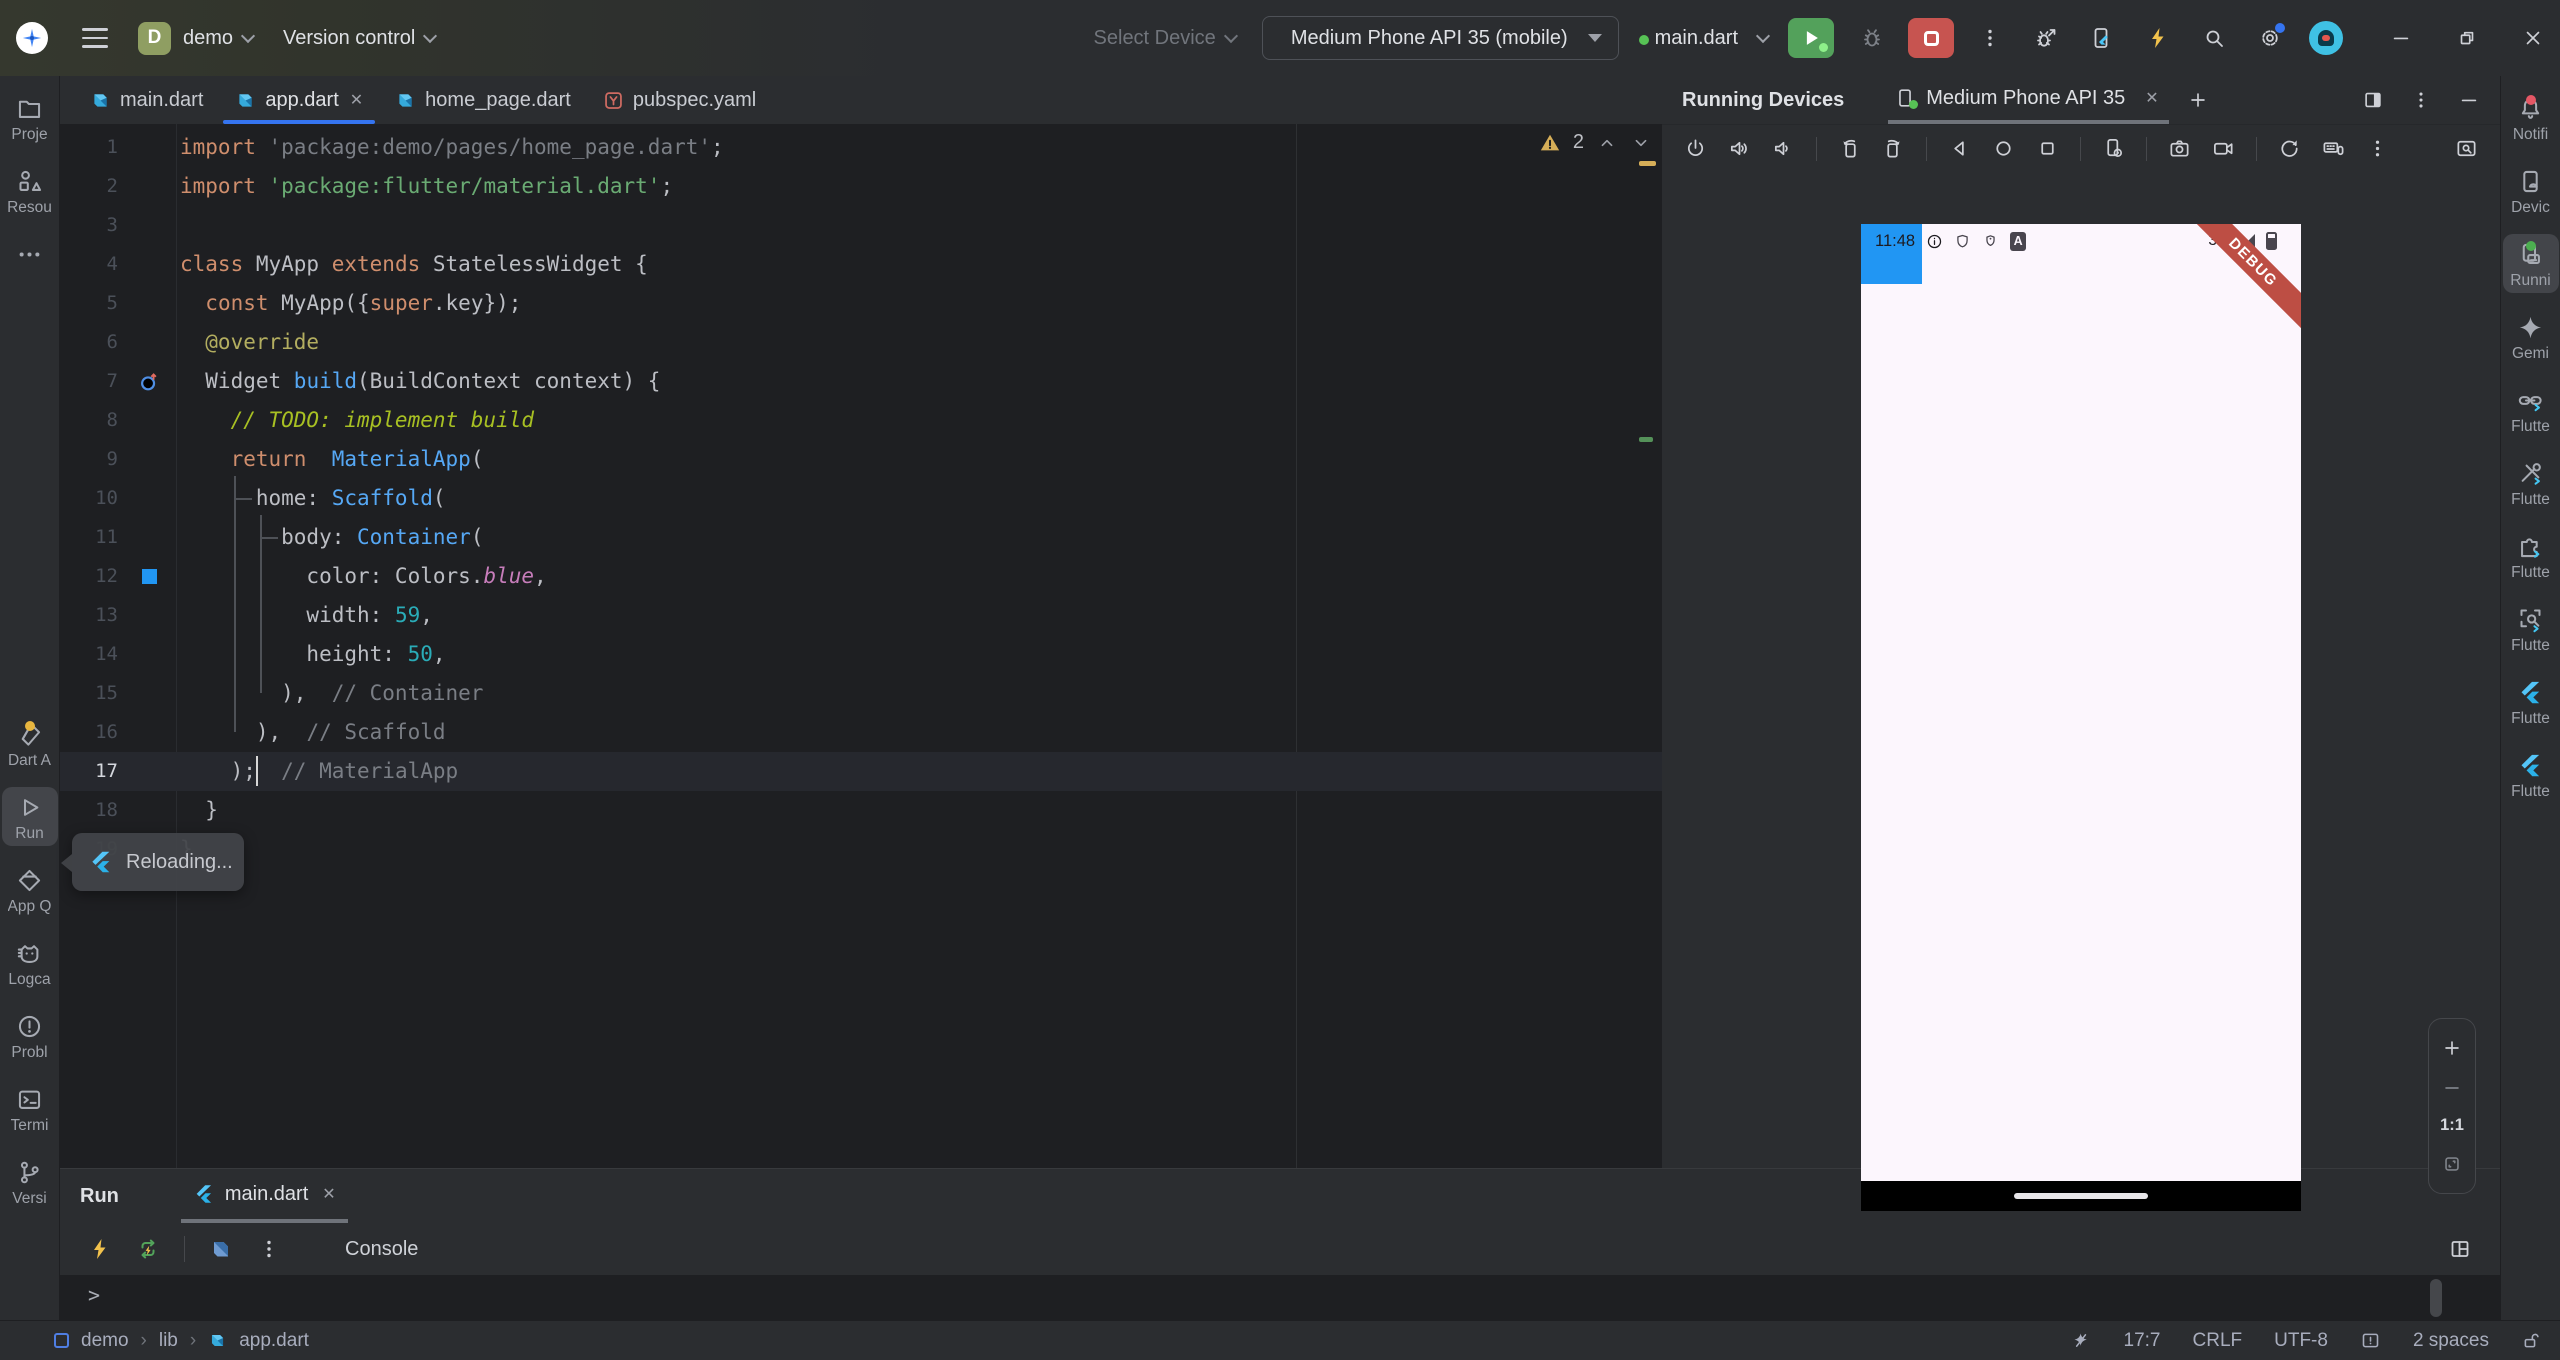  Describe the element at coordinates (2533, 38) in the screenshot. I see `close-window-icon` at that location.